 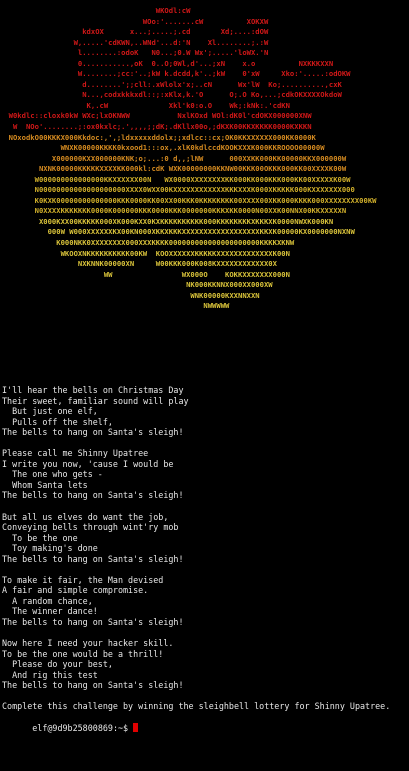 What do you see at coordinates (186, 21) in the screenshot?
I see `ascii-art-line: WOo:'.......cW XOKXW` at bounding box center [186, 21].